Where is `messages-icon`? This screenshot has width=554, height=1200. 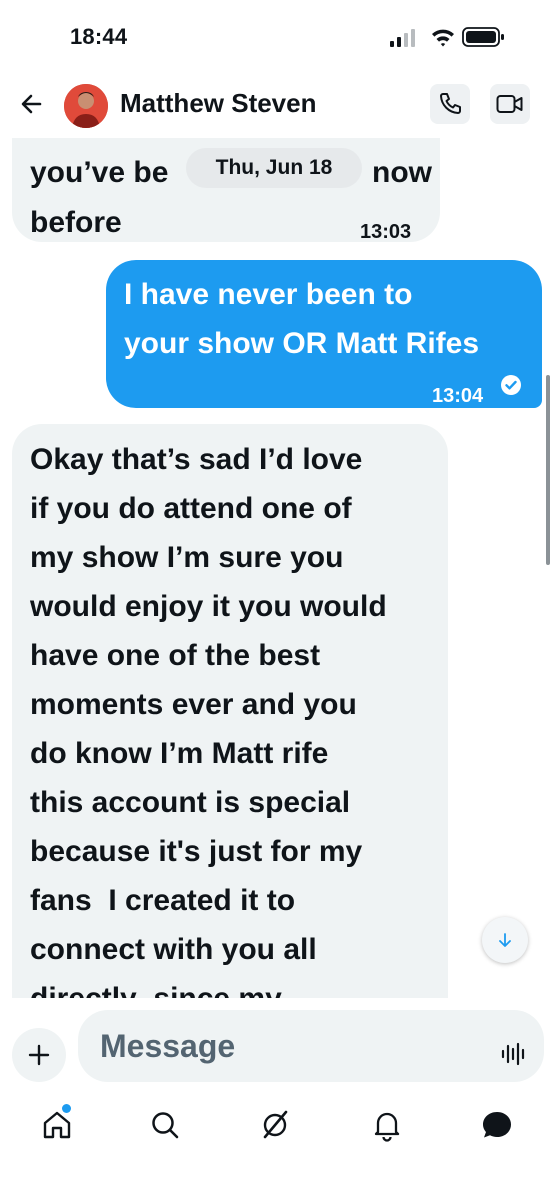 messages-icon is located at coordinates (497, 1125).